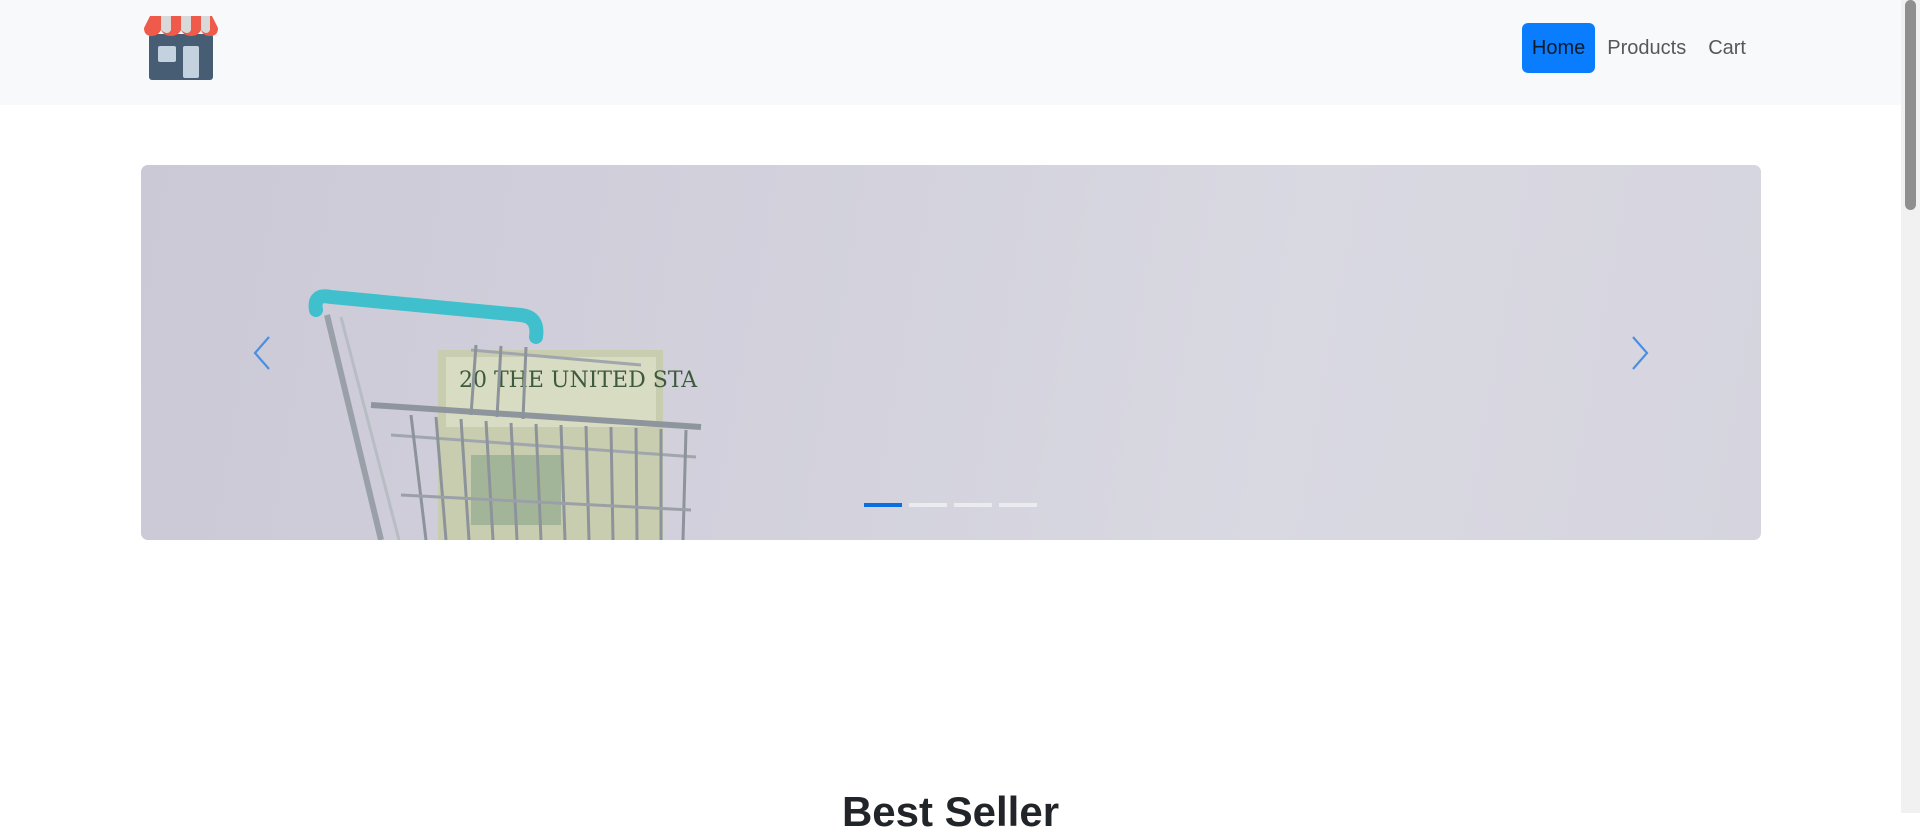  What do you see at coordinates (578, 380) in the screenshot?
I see `svg-text: 20 THE UNITED STA` at bounding box center [578, 380].